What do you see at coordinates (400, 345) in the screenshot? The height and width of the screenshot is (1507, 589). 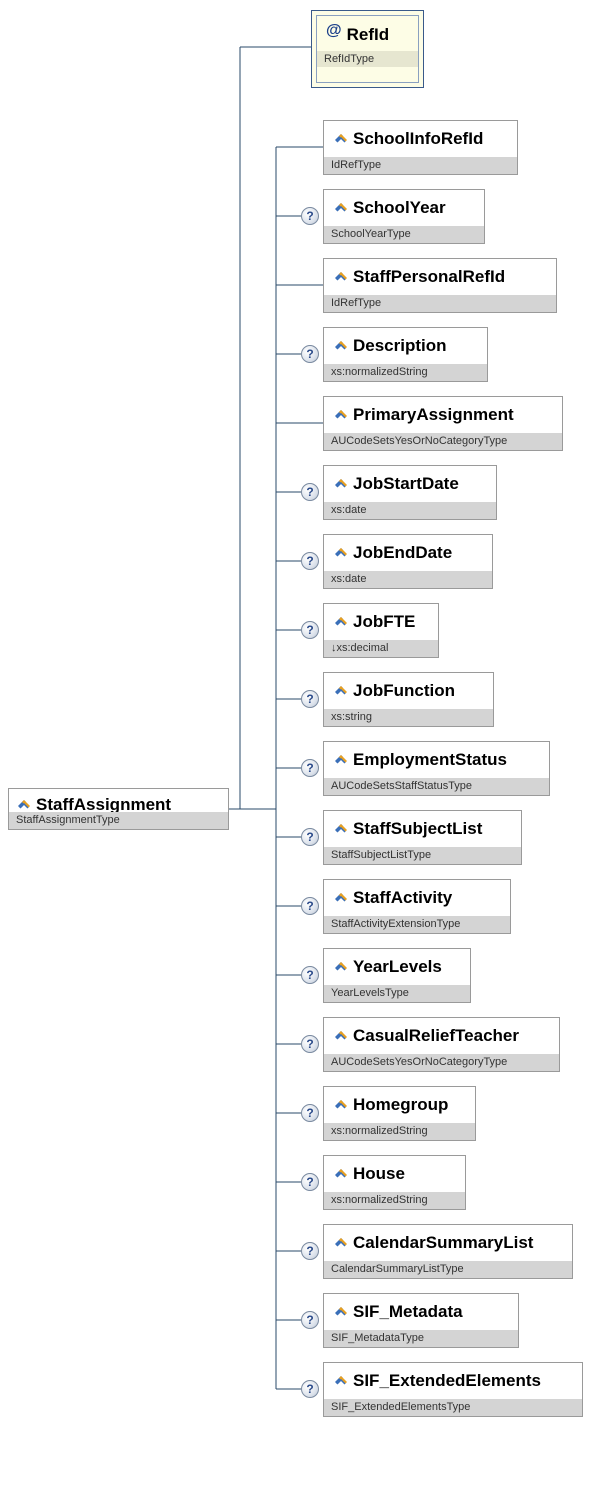 I see `element-name: Description` at bounding box center [400, 345].